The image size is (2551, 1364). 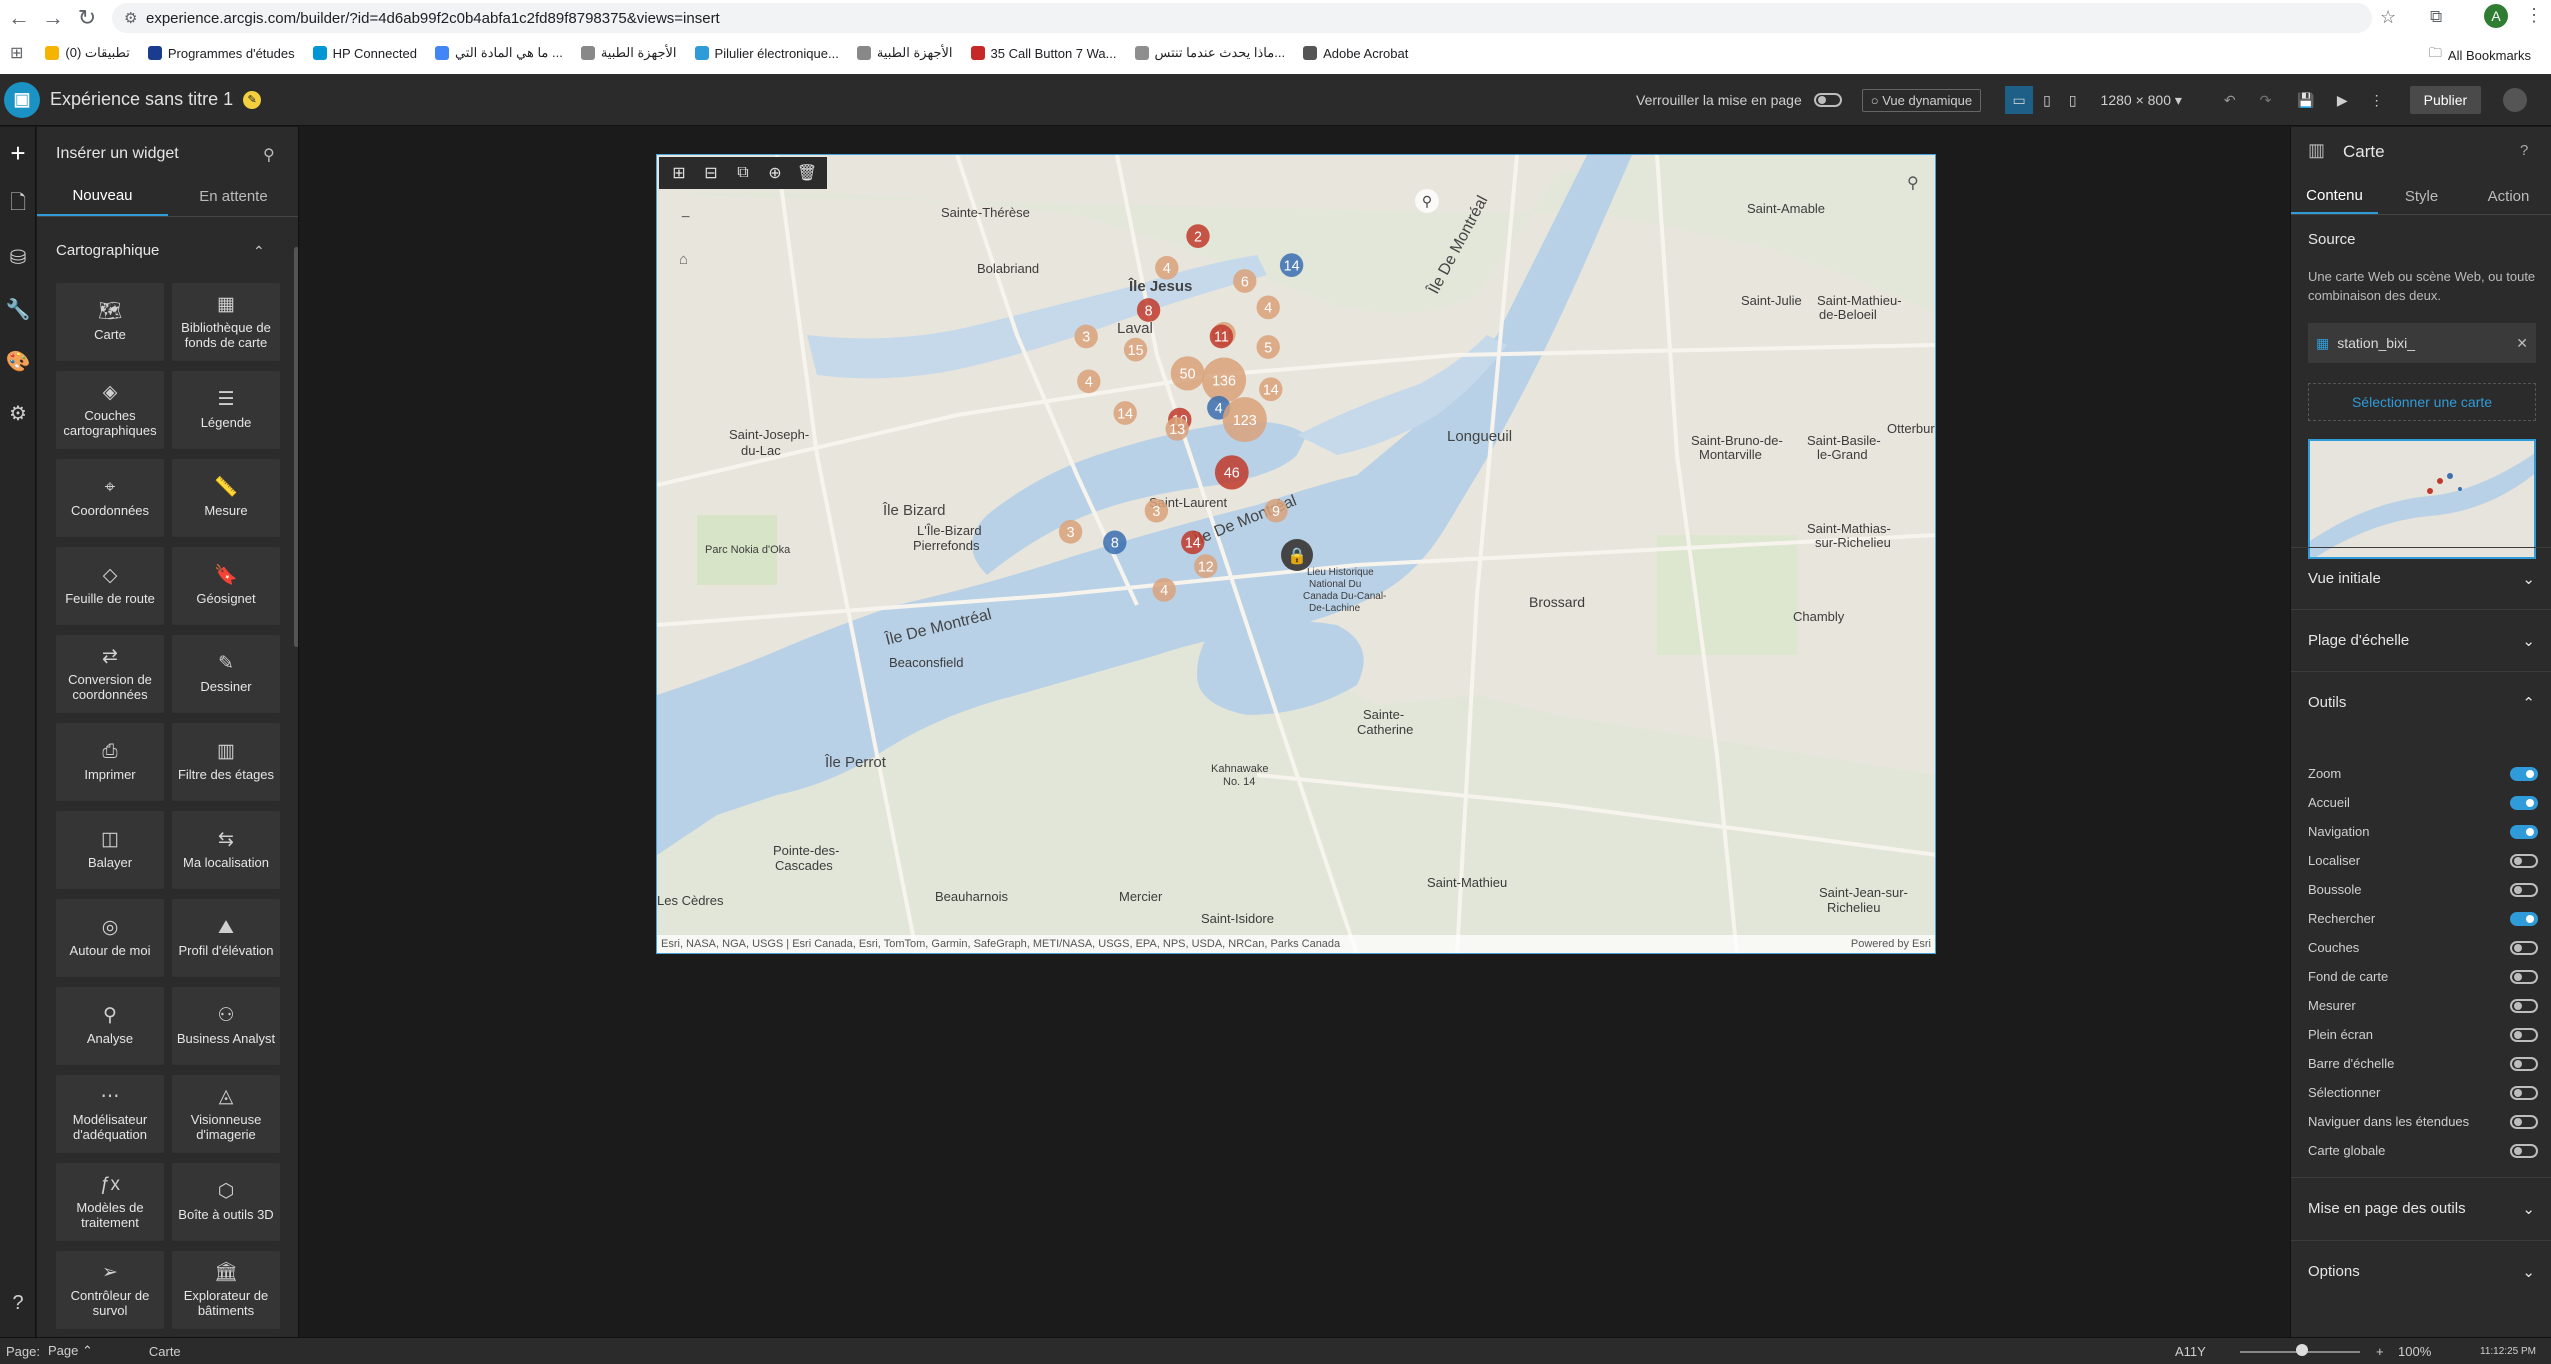 What do you see at coordinates (110, 322) in the screenshot?
I see `widget-card: 🗺 Carte` at bounding box center [110, 322].